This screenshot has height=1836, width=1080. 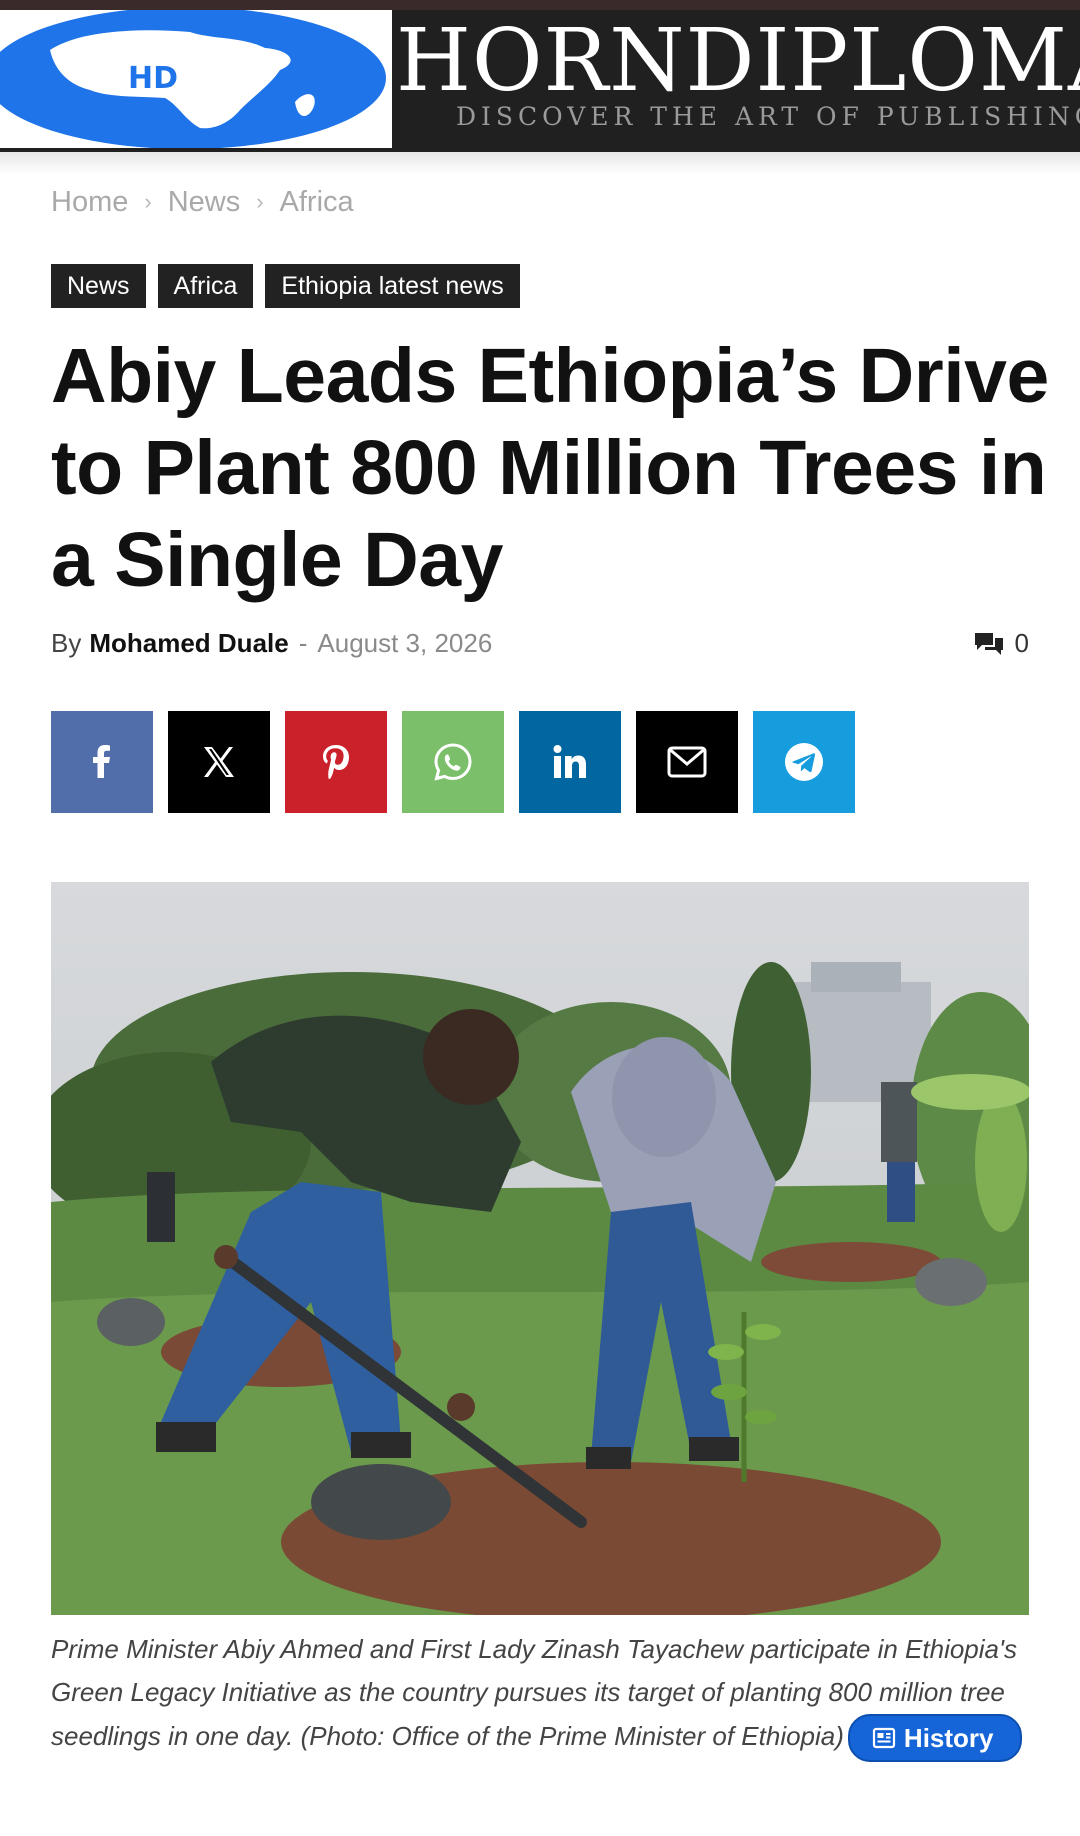 What do you see at coordinates (540, 163) in the screenshot?
I see `header-shadow` at bounding box center [540, 163].